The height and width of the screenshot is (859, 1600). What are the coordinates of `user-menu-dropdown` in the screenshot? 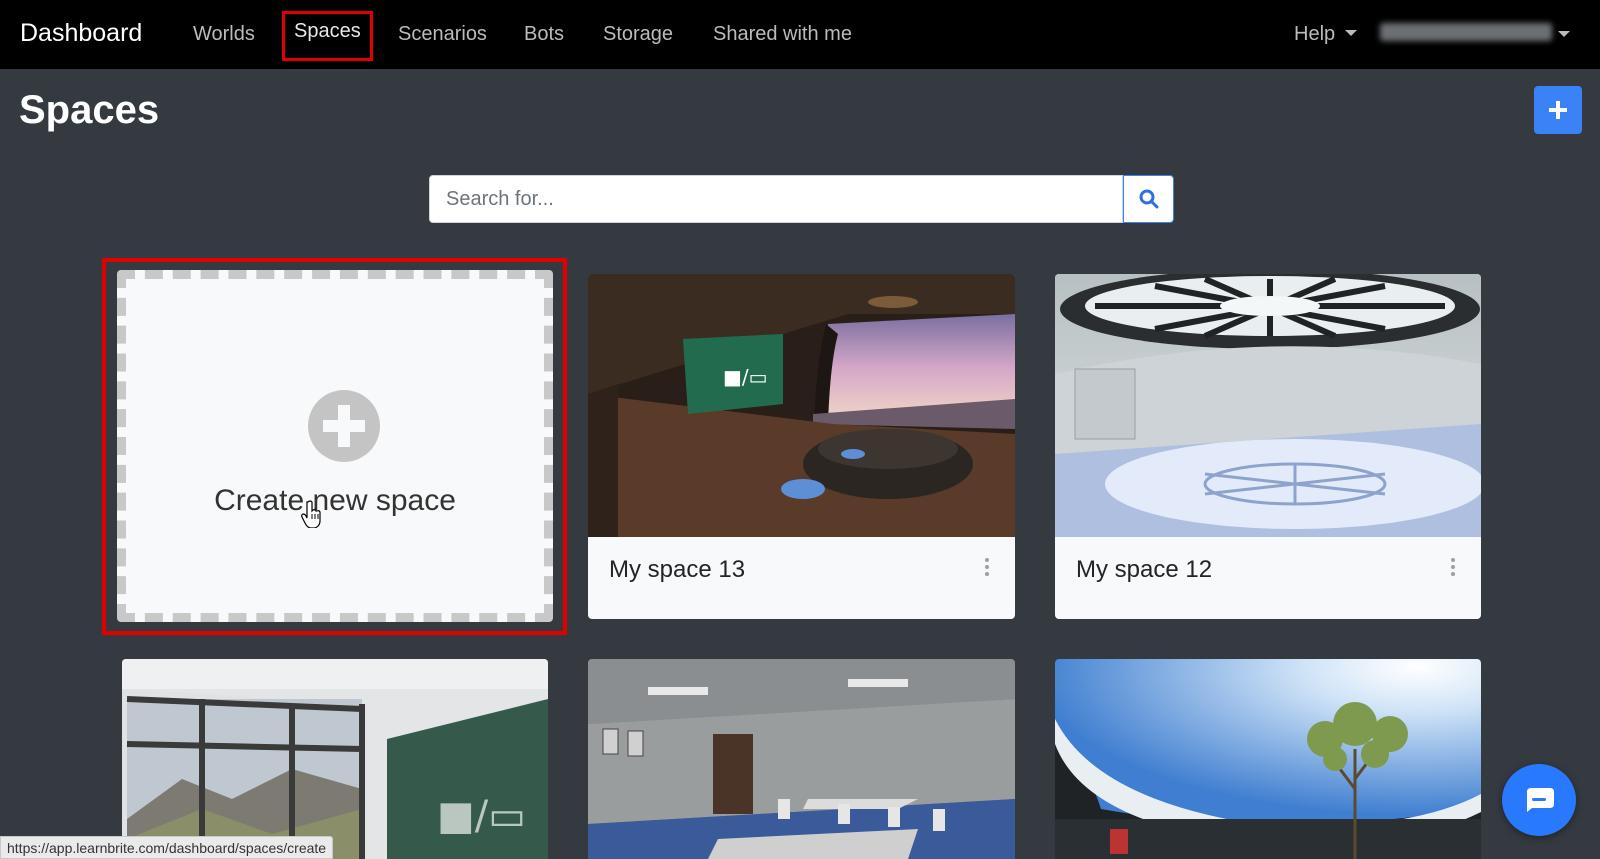 It's located at (1475, 34).